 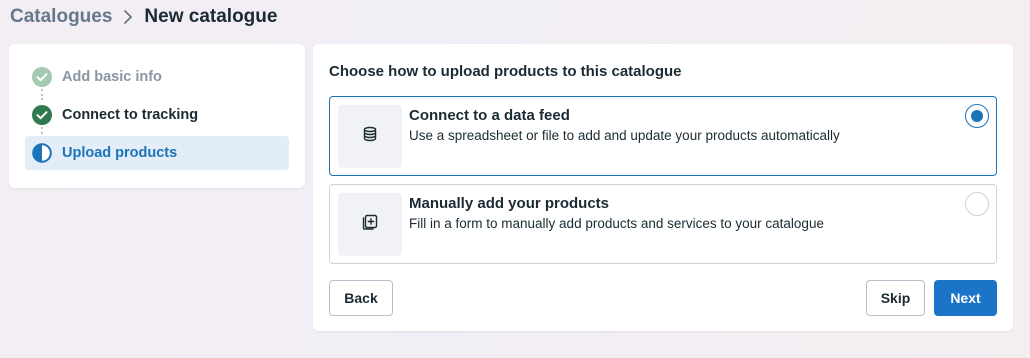 I want to click on half-circle-progress-icon, so click(x=42, y=153).